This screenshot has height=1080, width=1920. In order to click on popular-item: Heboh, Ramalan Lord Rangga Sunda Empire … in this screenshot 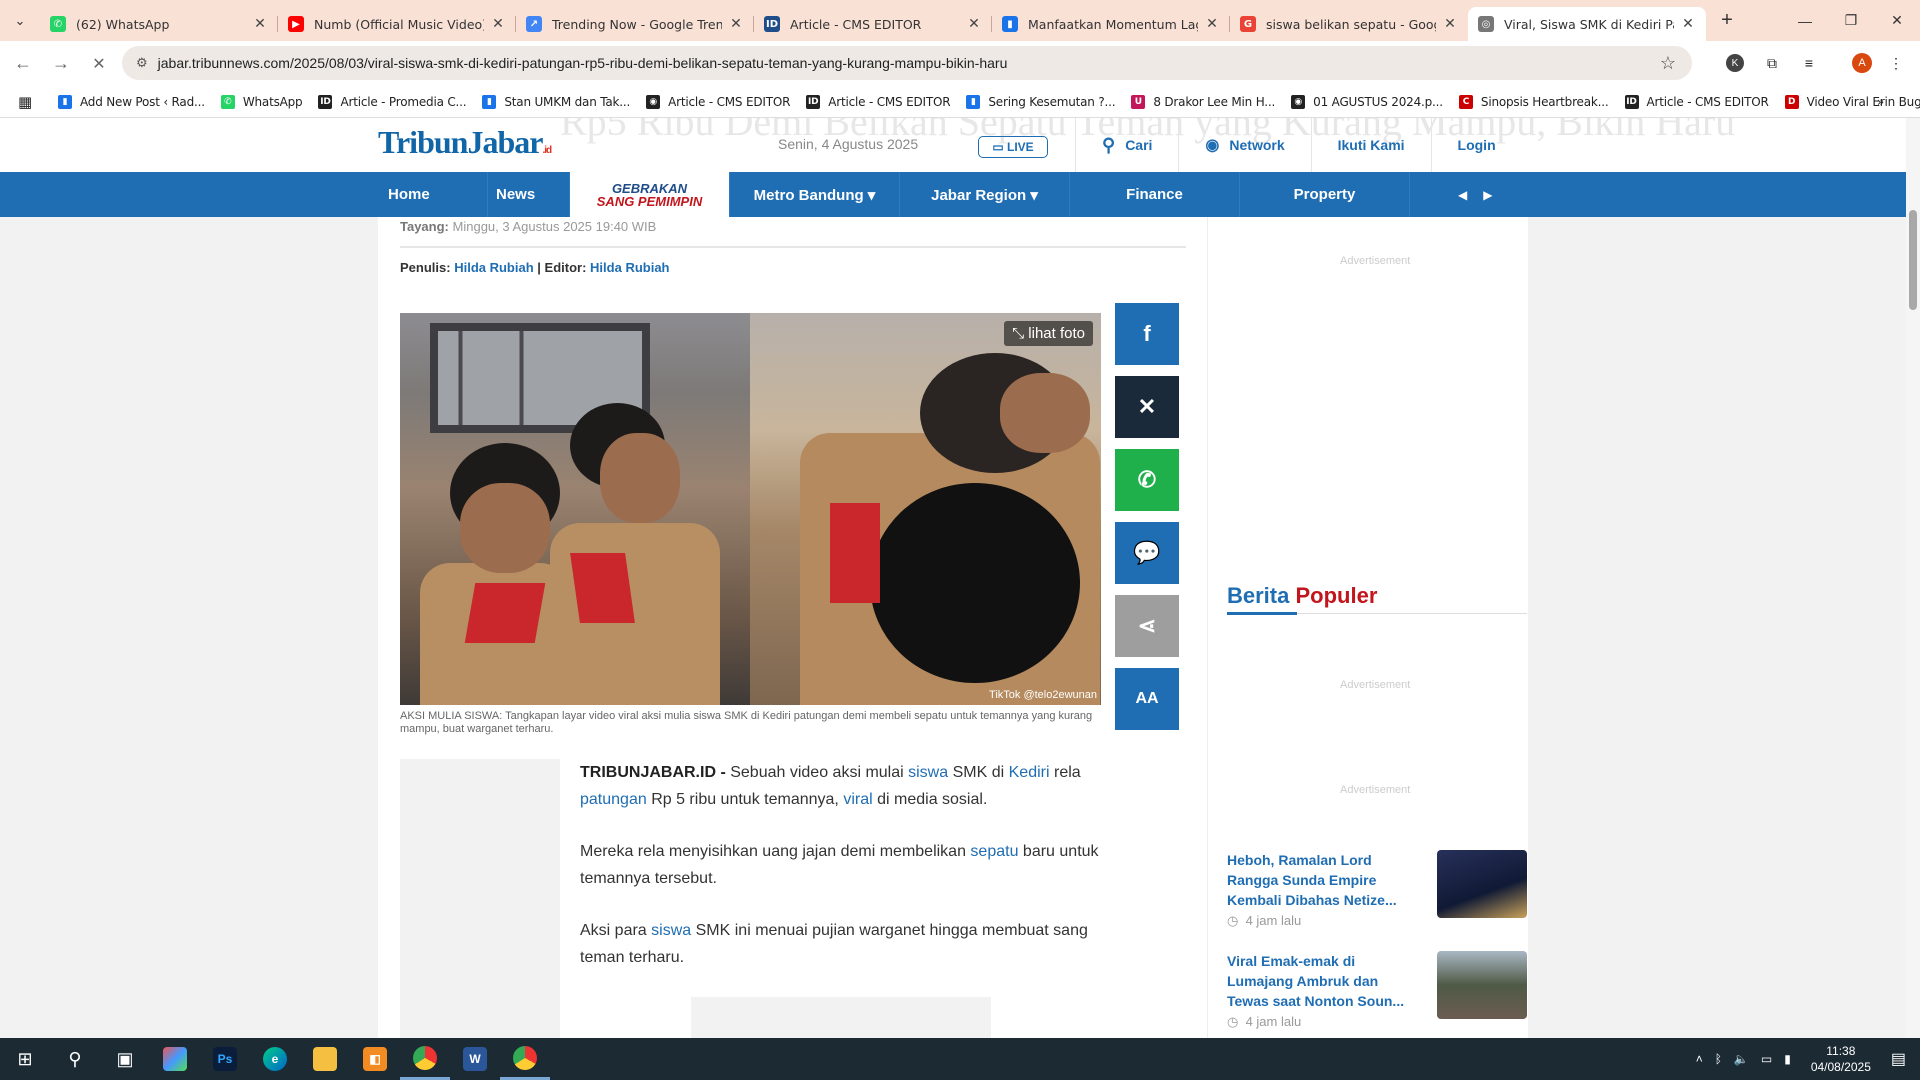, I will do `click(1377, 889)`.